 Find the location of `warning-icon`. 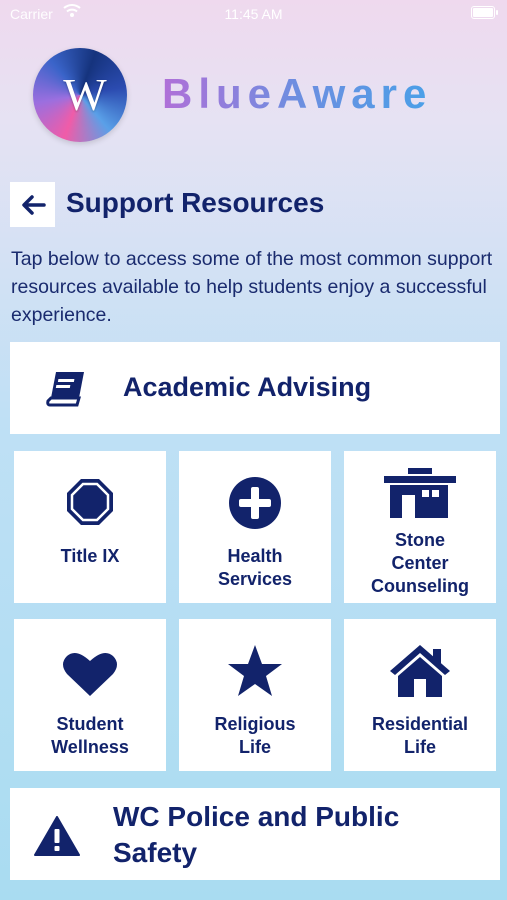

warning-icon is located at coordinates (57, 836).